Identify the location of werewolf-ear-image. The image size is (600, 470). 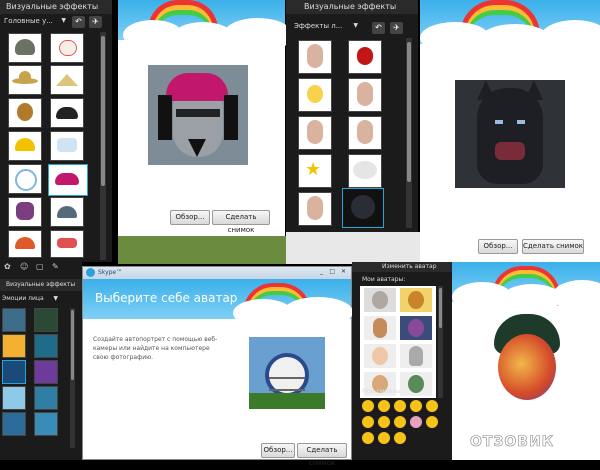
(486, 90).